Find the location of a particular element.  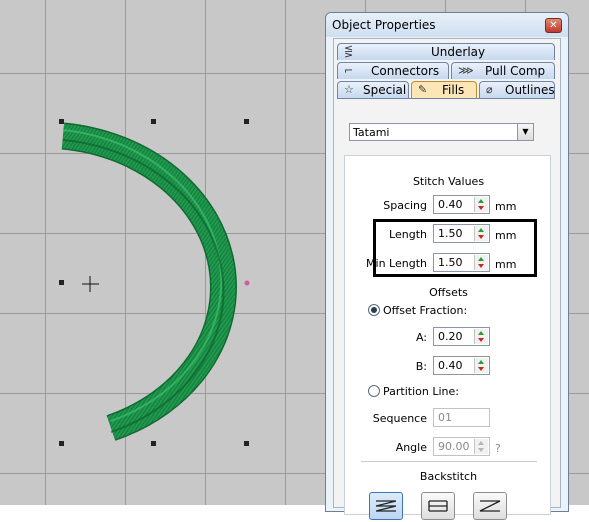

offset-a-stepper: 0.20 is located at coordinates (461, 336).